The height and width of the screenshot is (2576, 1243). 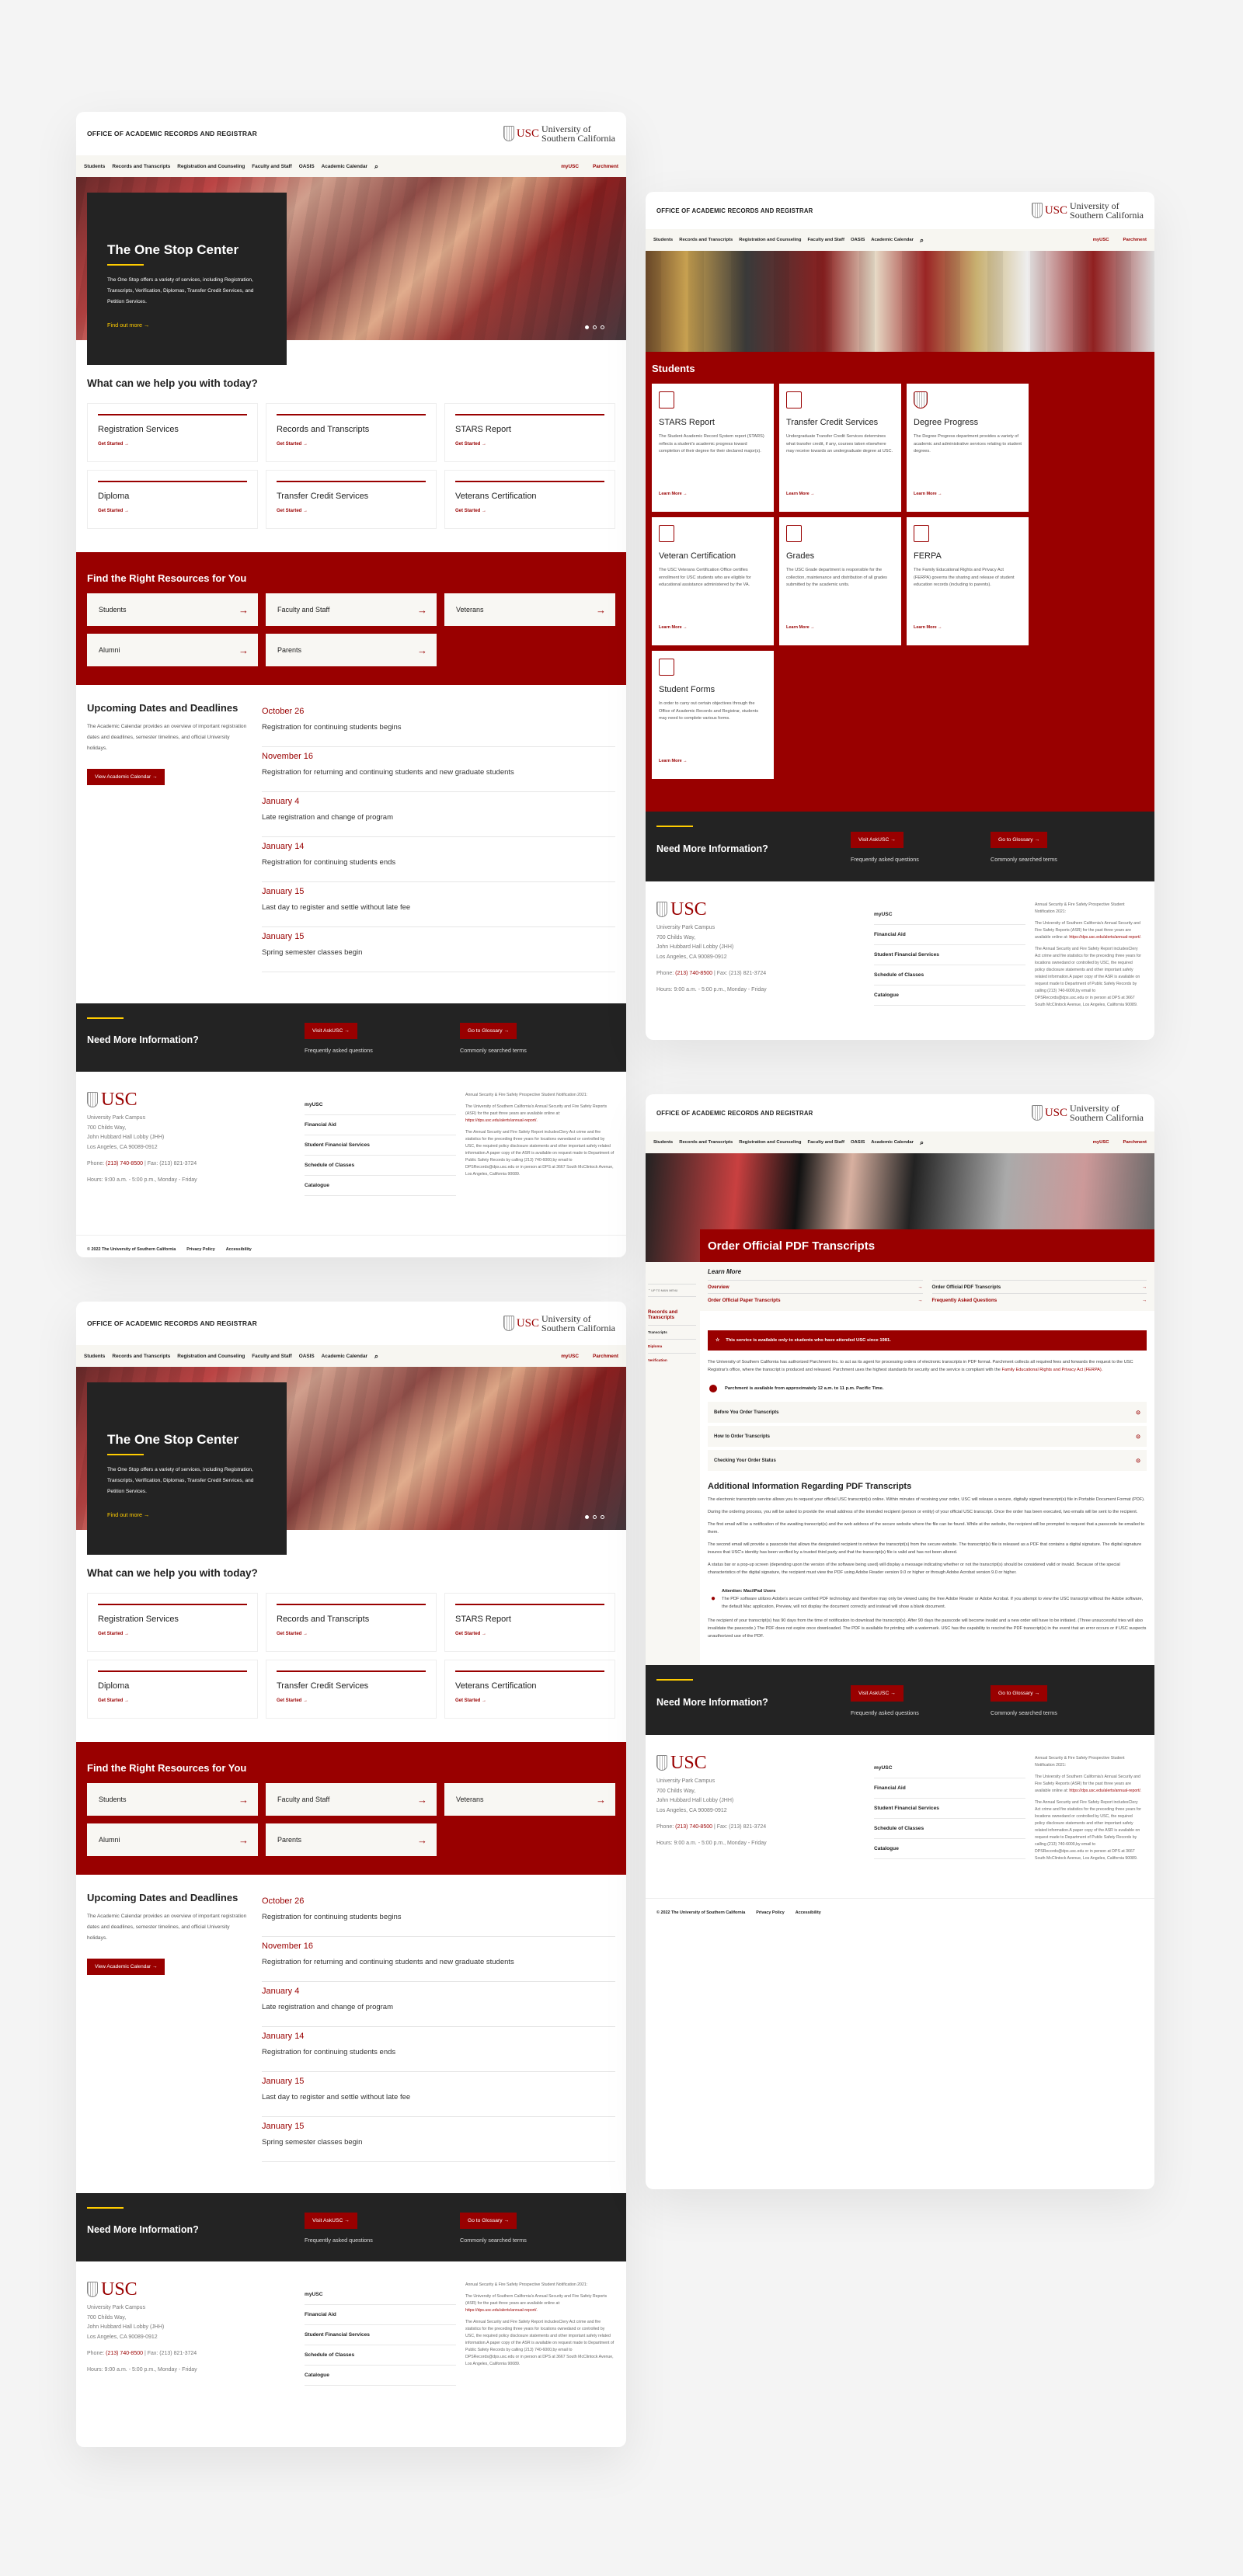 What do you see at coordinates (172, 1800) in the screenshot?
I see `resource-students: Students →` at bounding box center [172, 1800].